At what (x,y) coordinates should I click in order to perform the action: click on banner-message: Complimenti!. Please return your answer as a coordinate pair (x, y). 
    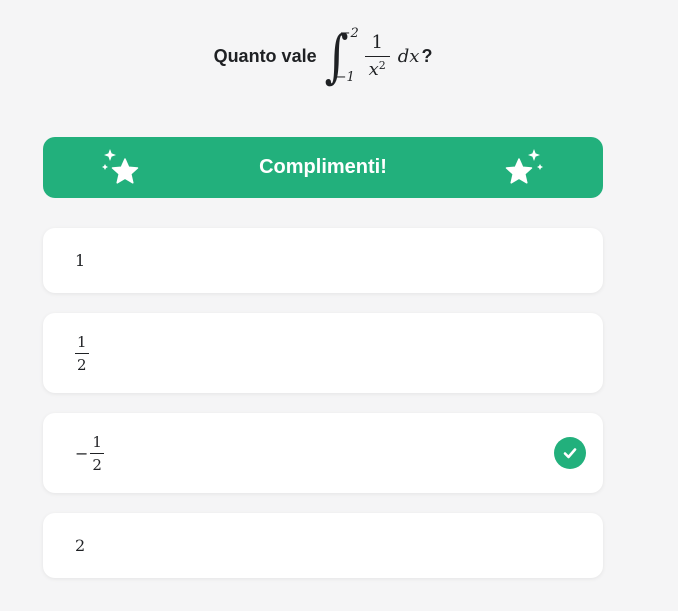
    Looking at the image, I should click on (323, 167).